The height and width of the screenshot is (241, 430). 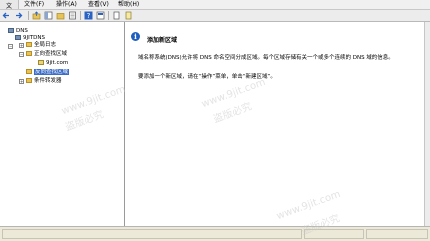 What do you see at coordinates (72, 15) in the screenshot?
I see `export-list-icon` at bounding box center [72, 15].